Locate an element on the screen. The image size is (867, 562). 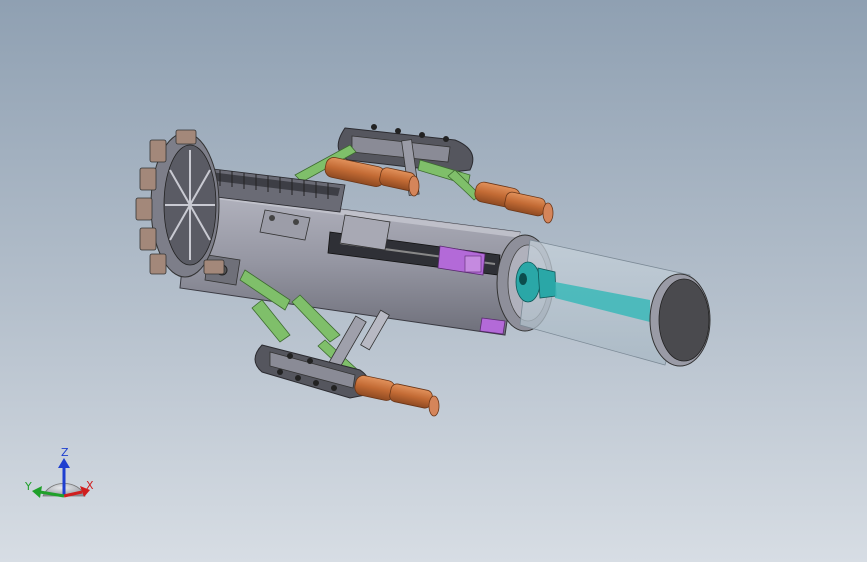
upper-copper-actuator-right is located at coordinates (513, 202).